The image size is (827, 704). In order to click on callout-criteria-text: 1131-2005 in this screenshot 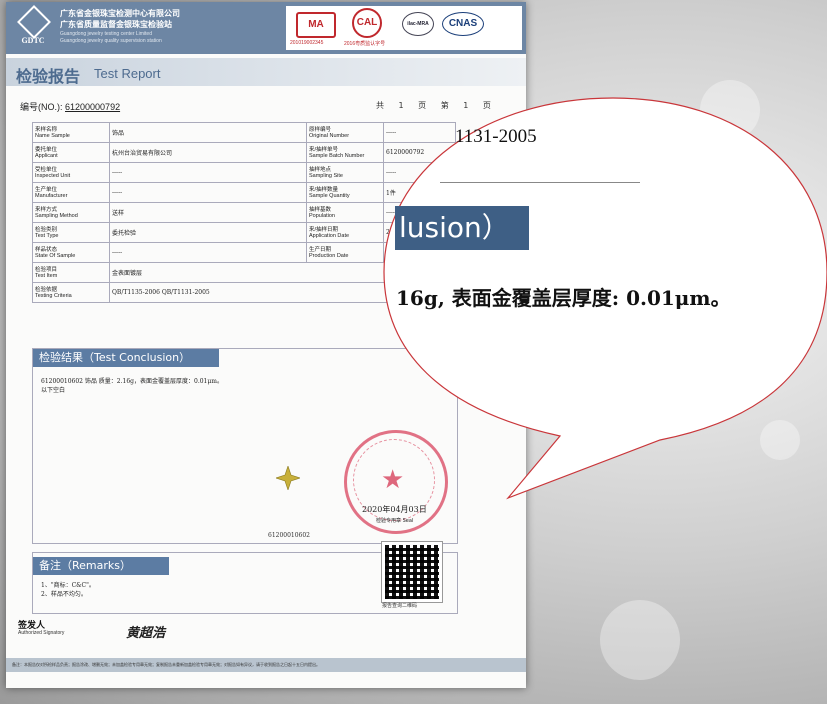, I will do `click(496, 136)`.